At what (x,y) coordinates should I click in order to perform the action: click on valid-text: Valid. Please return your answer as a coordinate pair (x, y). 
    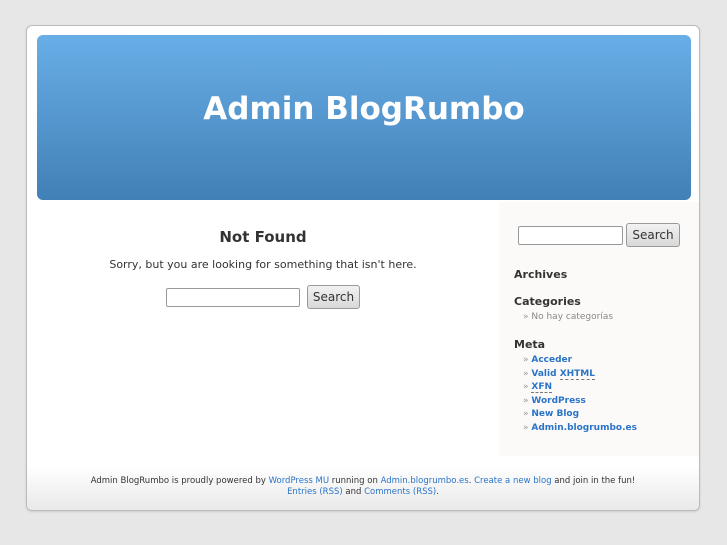
    Looking at the image, I should click on (544, 373).